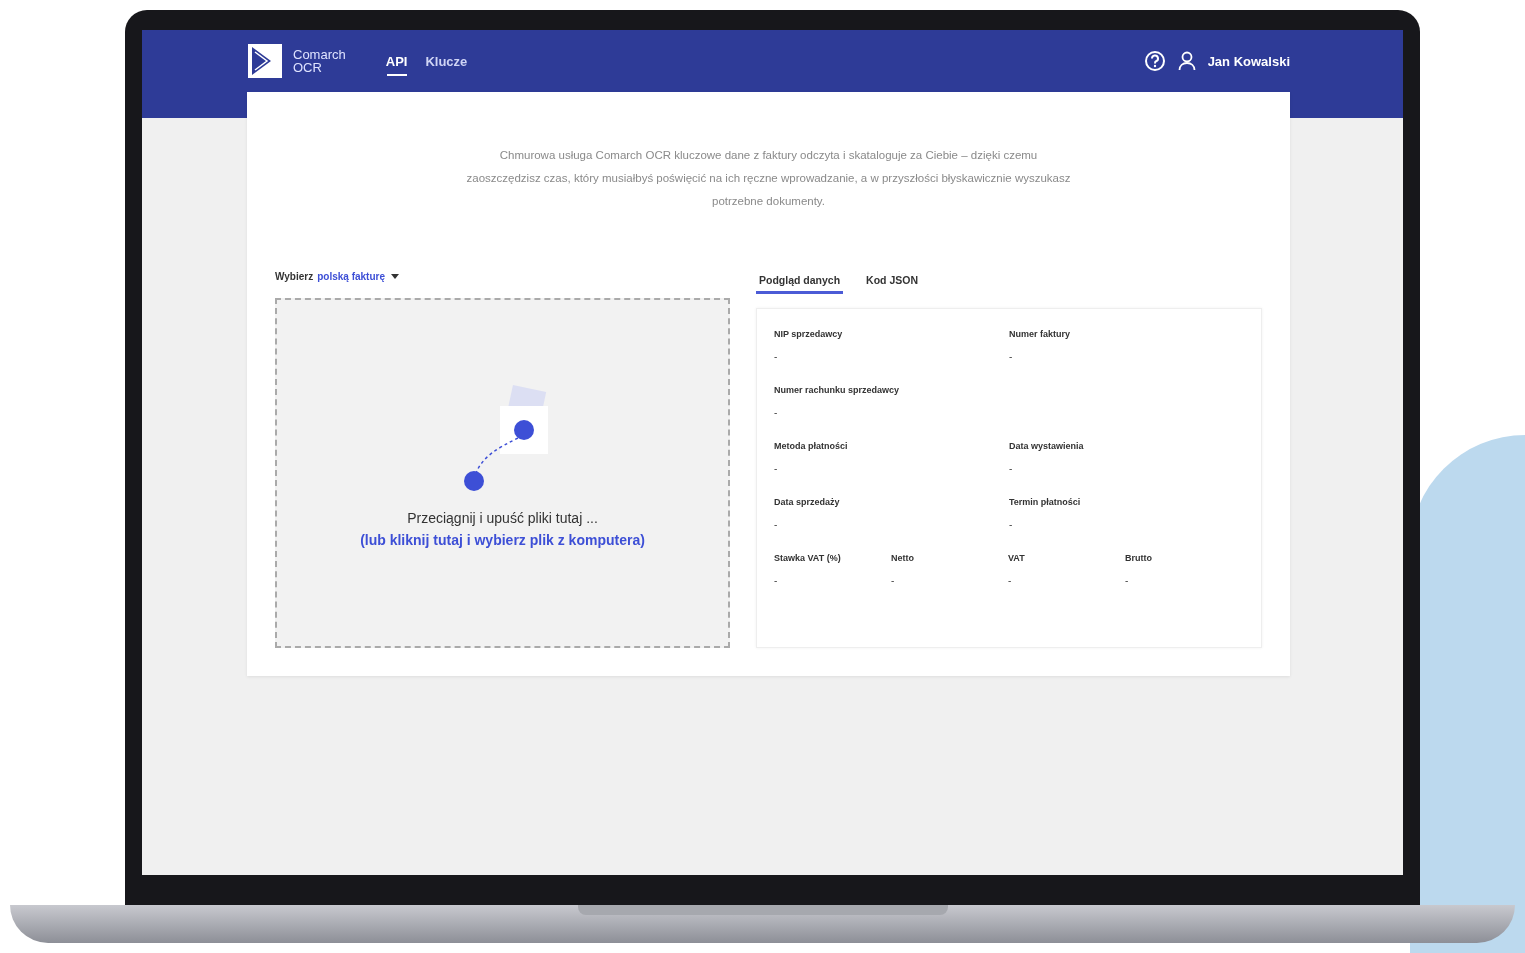 Image resolution: width=1525 pixels, height=953 pixels. What do you see at coordinates (809, 334) in the screenshot?
I see `field-label: NIP sprzedawcy` at bounding box center [809, 334].